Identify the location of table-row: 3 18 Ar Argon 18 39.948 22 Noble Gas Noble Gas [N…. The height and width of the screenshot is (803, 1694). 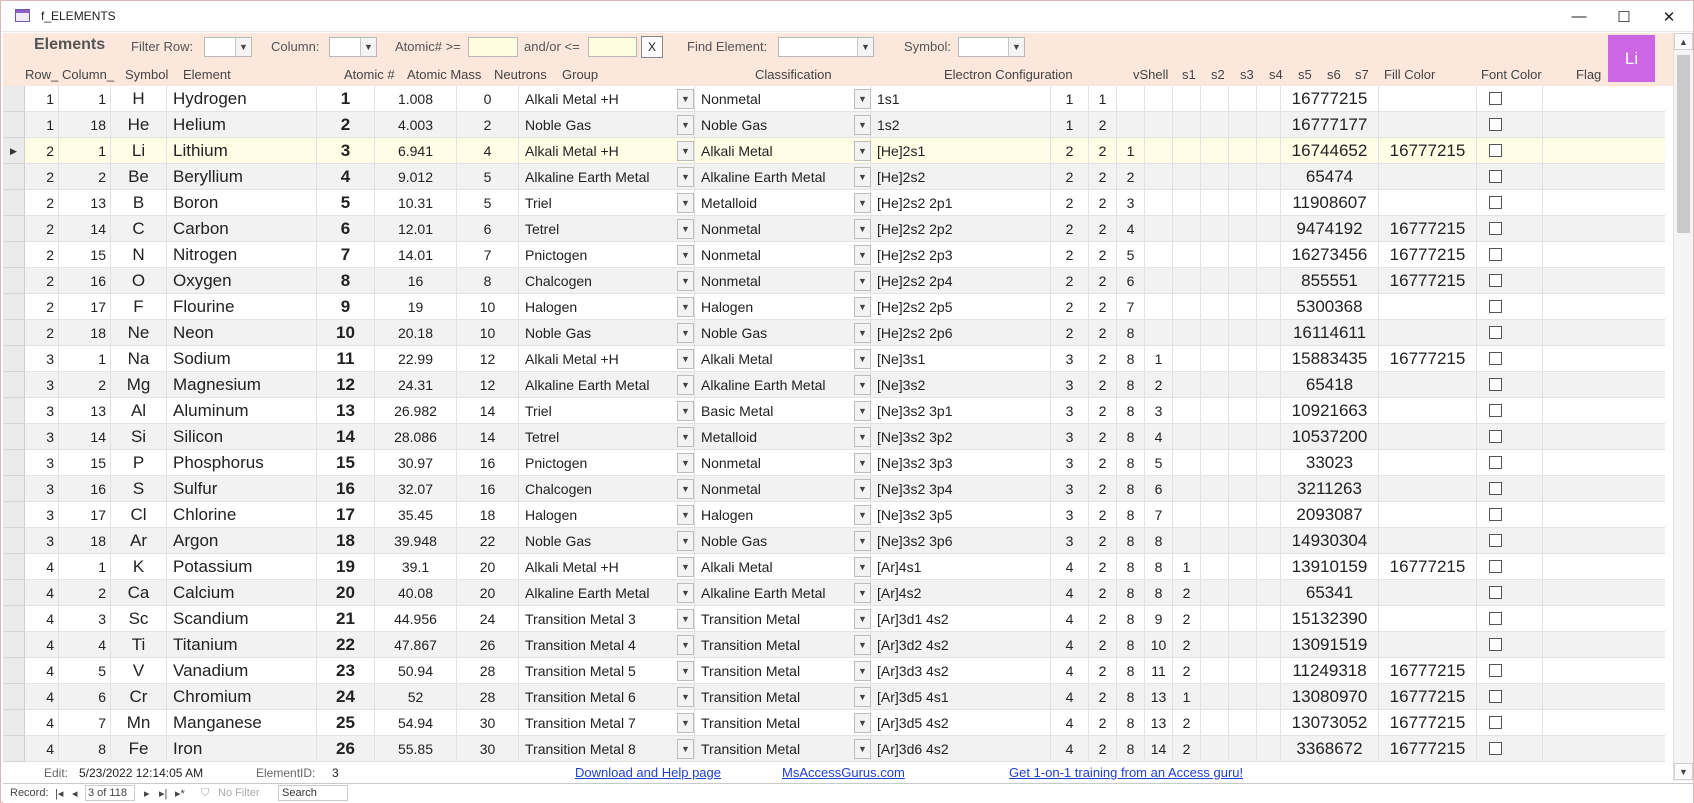
(834, 541).